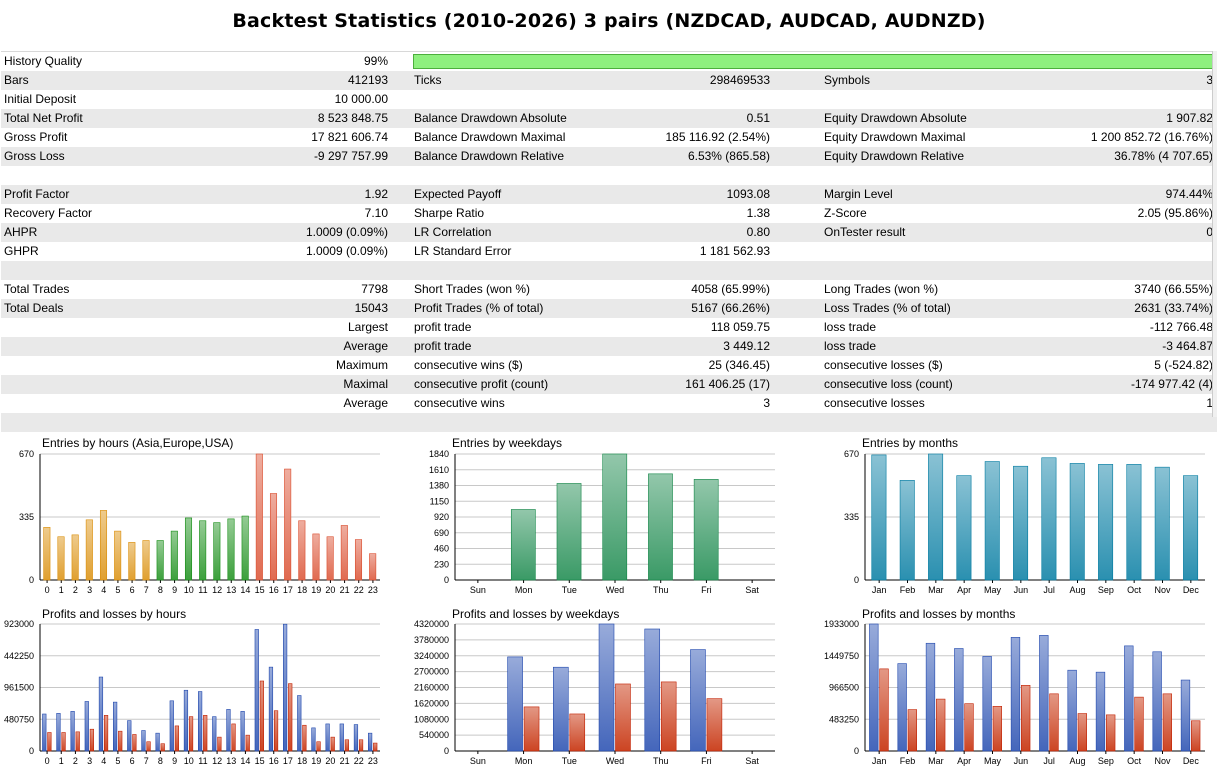 The width and height of the screenshot is (1218, 783). Describe the element at coordinates (132, 590) in the screenshot. I see `x-tick-label: 6` at that location.